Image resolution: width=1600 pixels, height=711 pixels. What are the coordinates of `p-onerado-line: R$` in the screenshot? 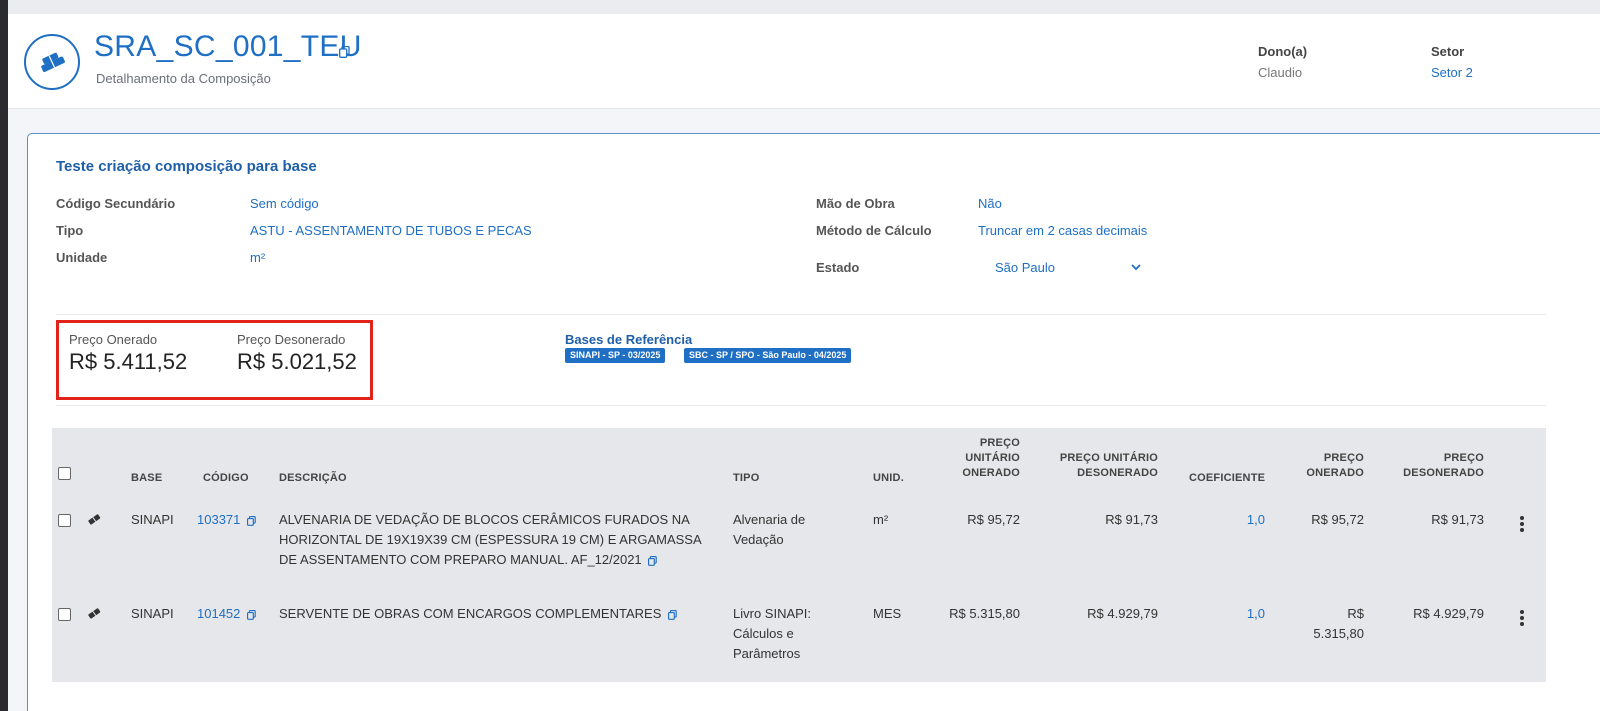 It's located at (1355, 613).